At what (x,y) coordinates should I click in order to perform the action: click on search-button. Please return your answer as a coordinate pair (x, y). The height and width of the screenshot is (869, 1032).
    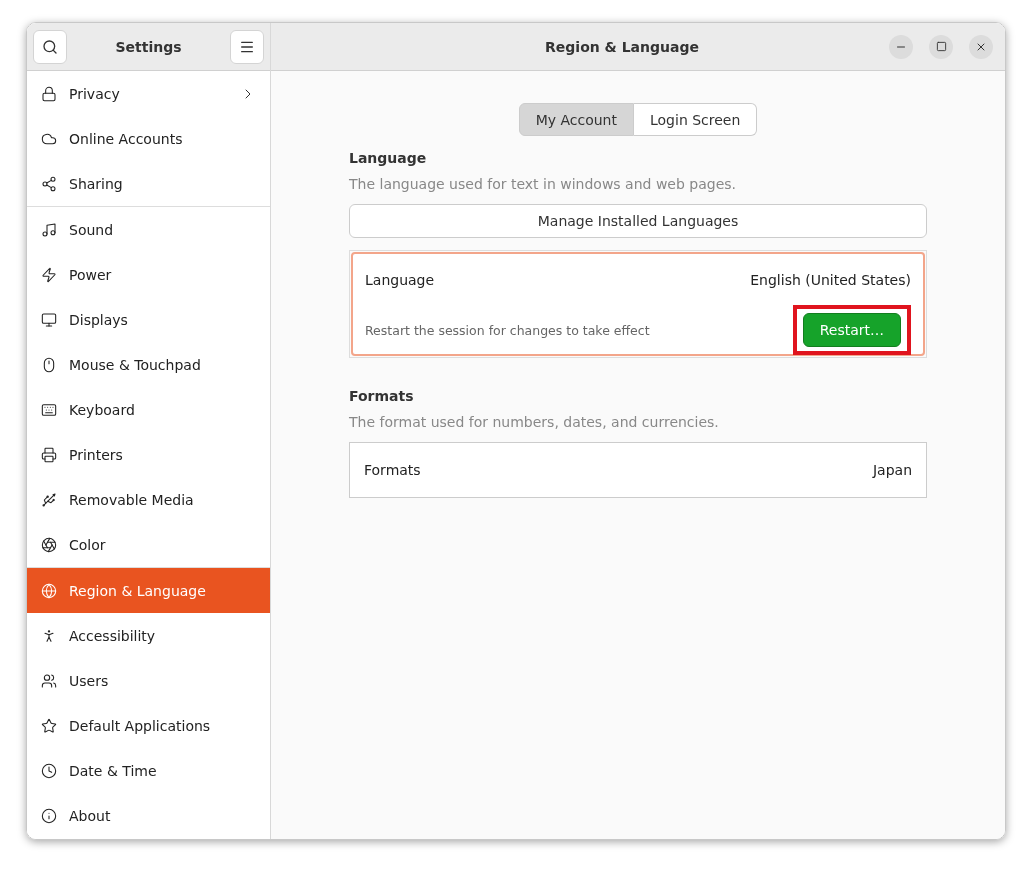
    Looking at the image, I should click on (50, 46).